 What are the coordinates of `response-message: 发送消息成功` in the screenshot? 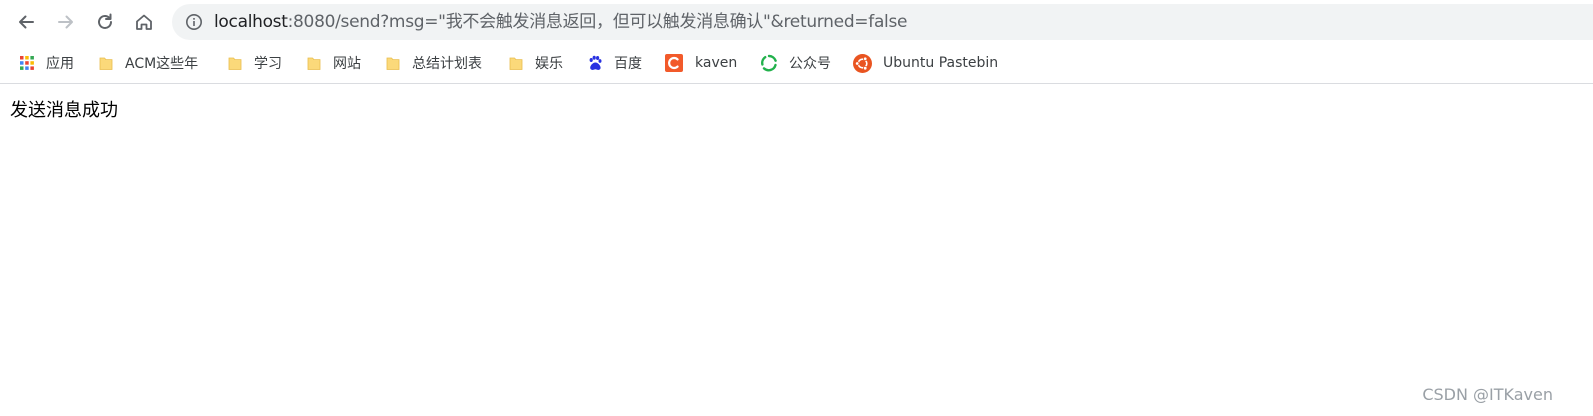 It's located at (64, 110).